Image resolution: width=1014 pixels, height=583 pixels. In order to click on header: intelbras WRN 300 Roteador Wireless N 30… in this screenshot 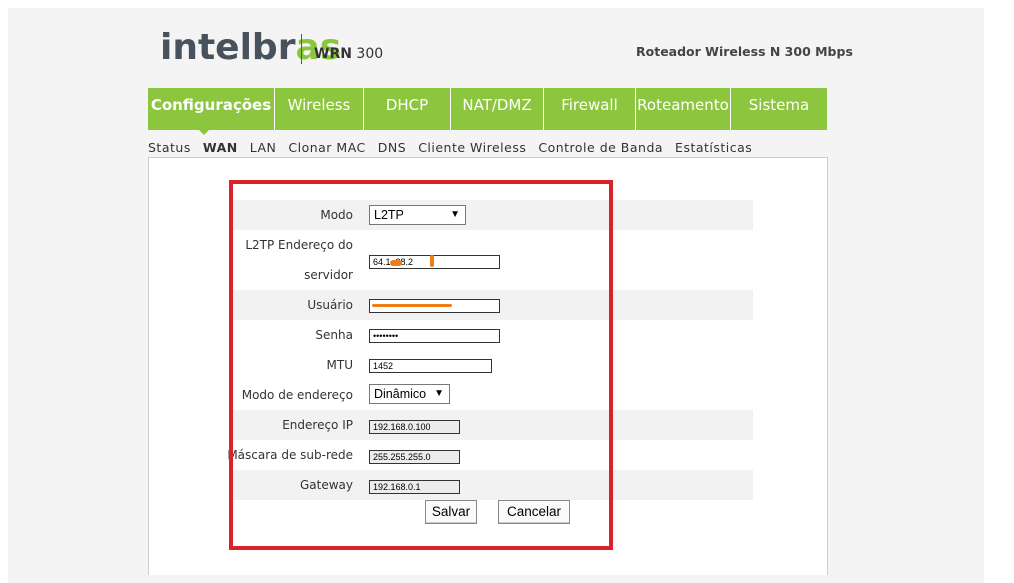, I will do `click(496, 48)`.